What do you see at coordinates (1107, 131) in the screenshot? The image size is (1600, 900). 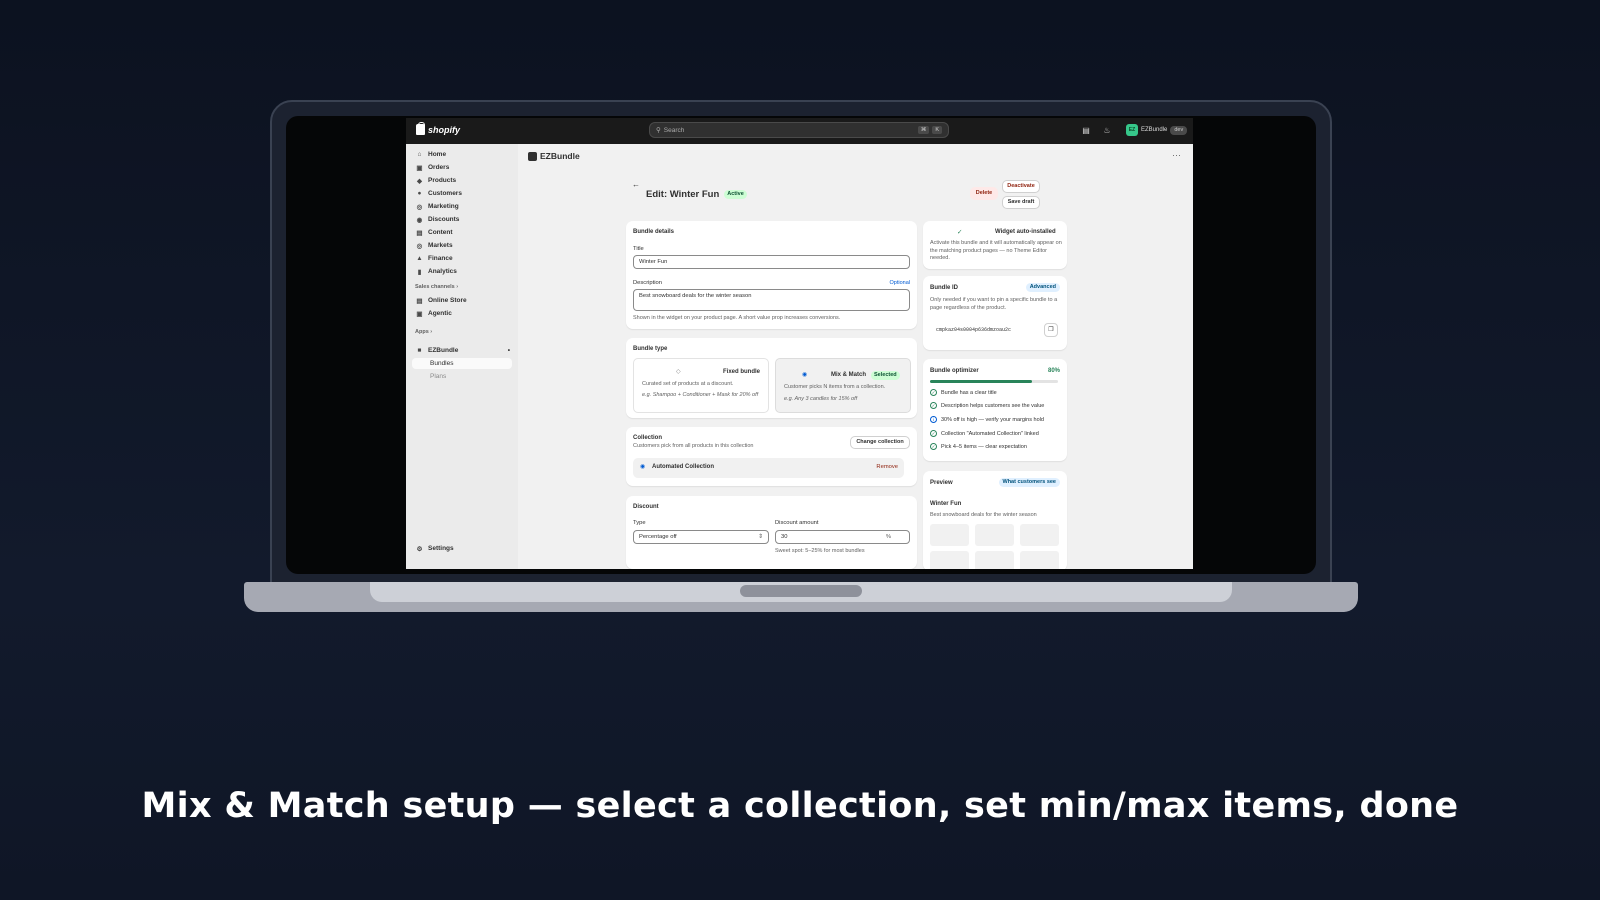 I see `bell-icon: ♨` at bounding box center [1107, 131].